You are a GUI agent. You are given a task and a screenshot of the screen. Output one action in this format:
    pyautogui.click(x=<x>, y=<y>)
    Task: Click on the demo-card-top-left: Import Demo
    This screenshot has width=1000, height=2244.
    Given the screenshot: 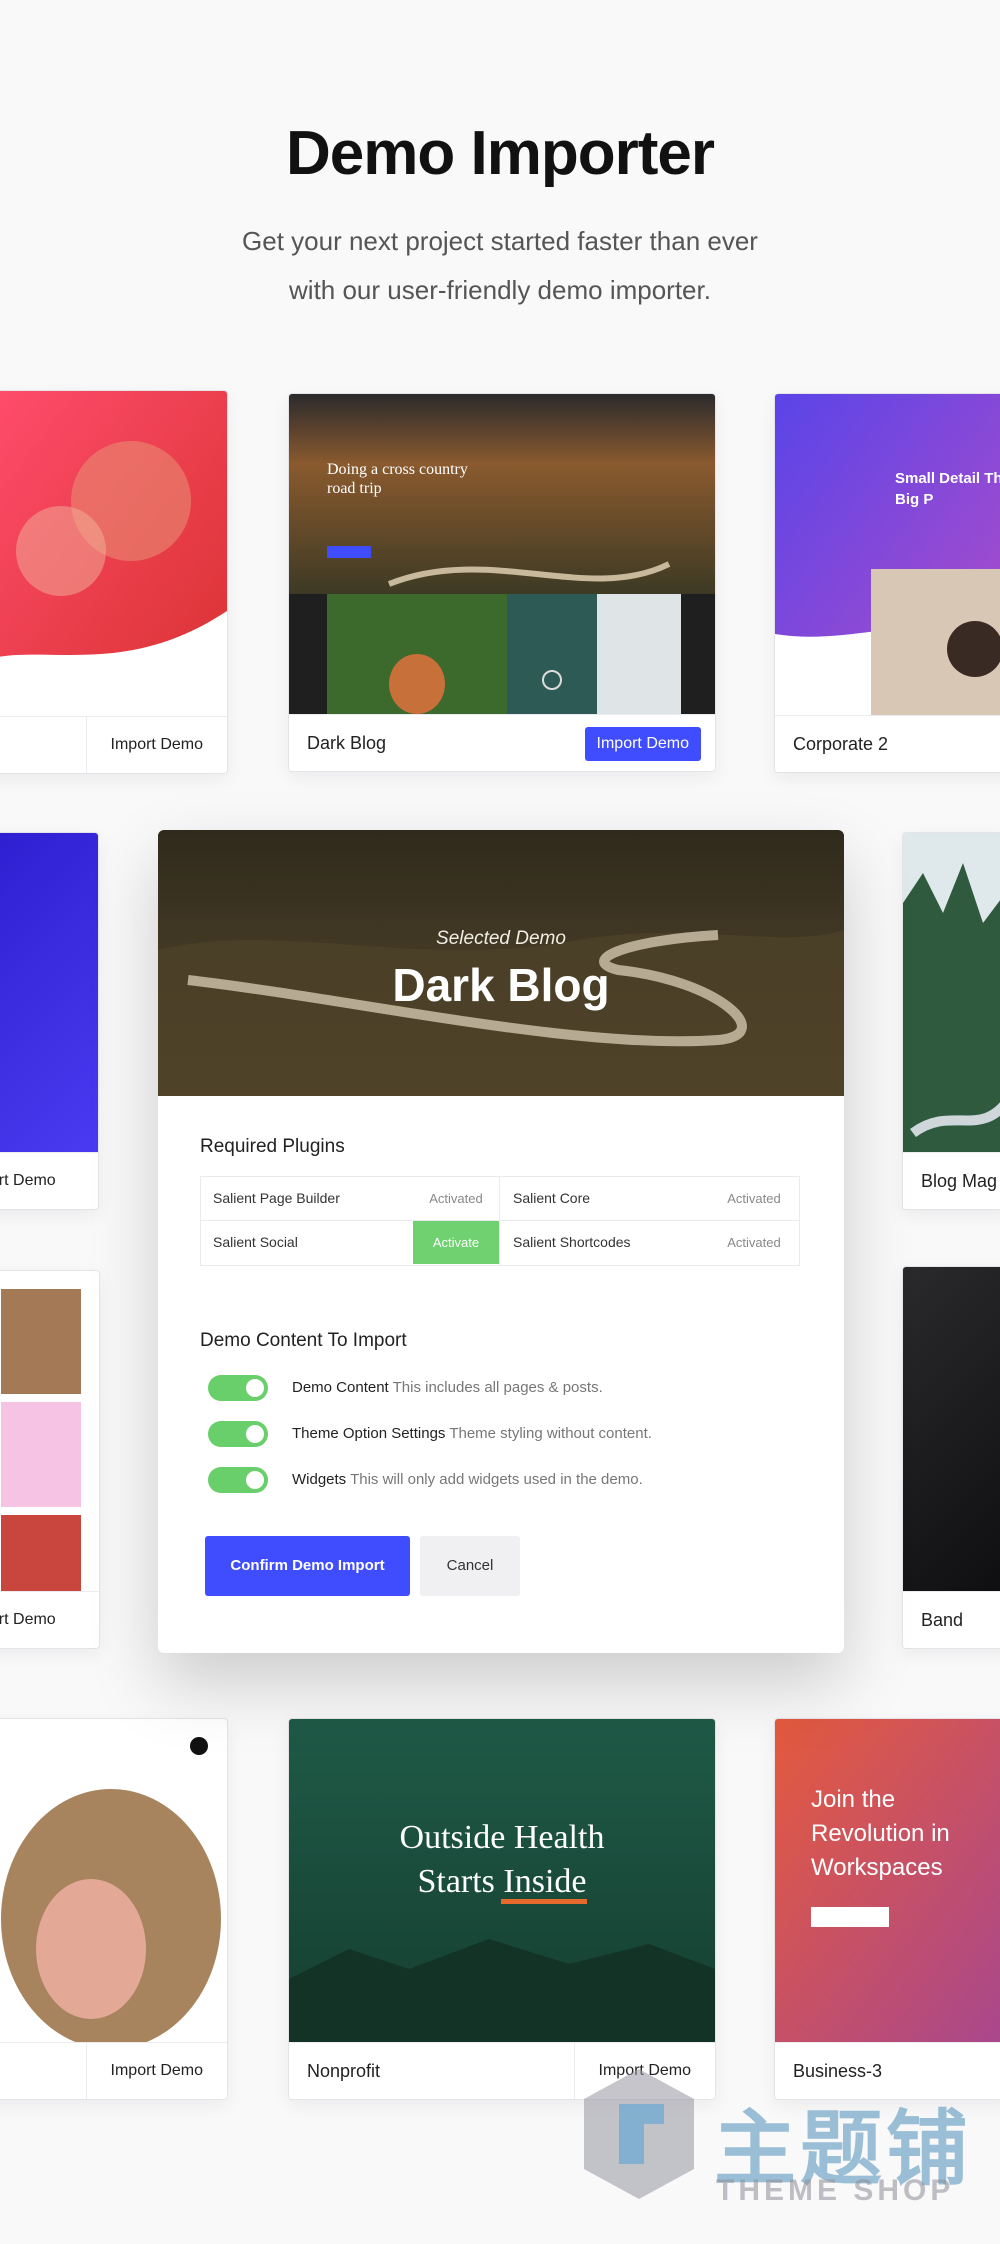 What is the action you would take?
    pyautogui.click(x=114, y=582)
    